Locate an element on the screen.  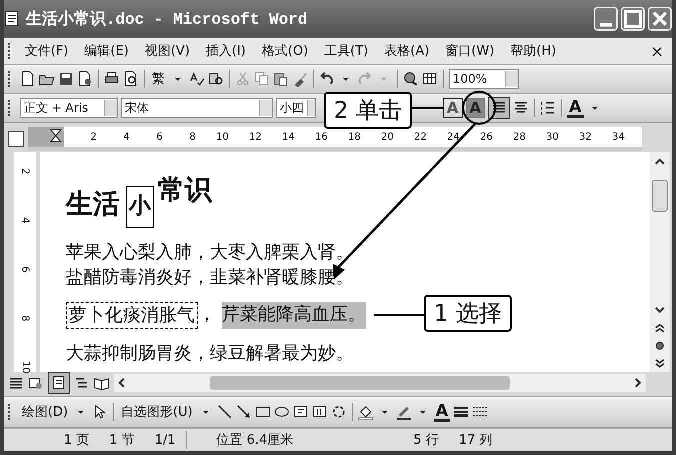
rectangle-icon is located at coordinates (262, 412).